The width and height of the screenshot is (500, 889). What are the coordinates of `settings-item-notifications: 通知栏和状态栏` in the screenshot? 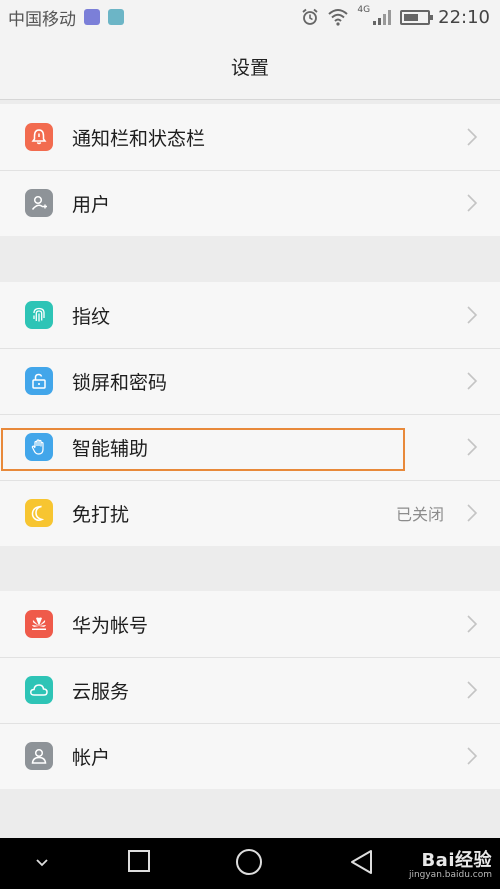 It's located at (250, 137).